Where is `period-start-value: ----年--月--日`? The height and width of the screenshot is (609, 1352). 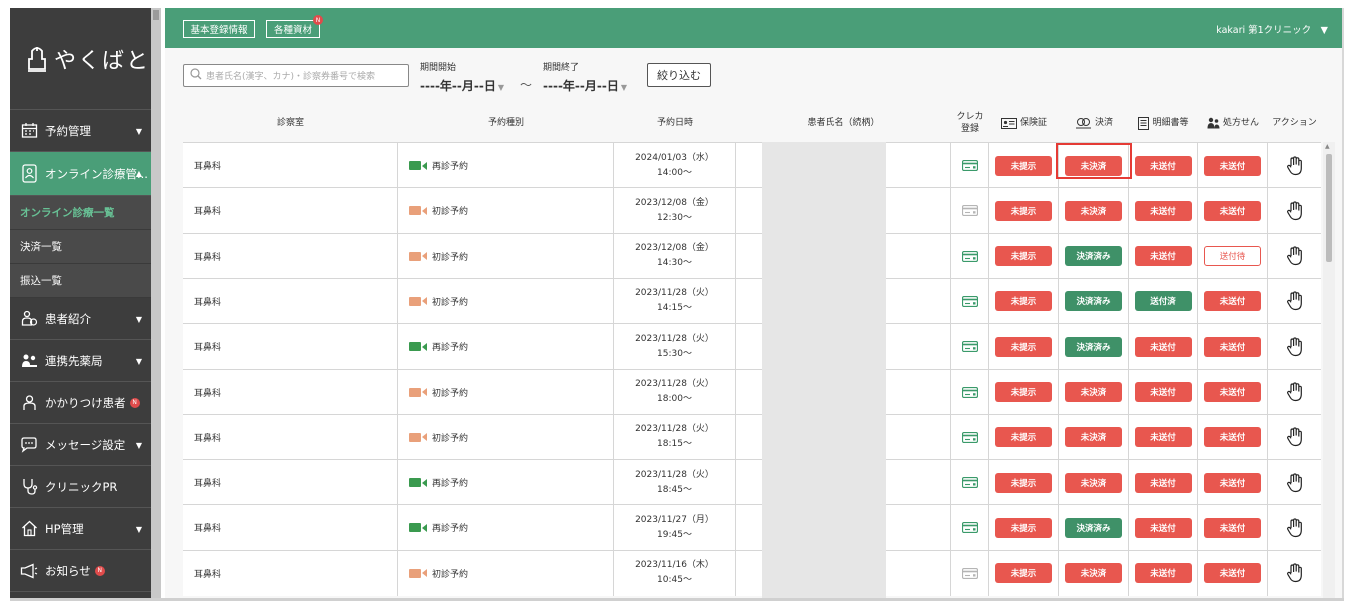 period-start-value: ----年--月--日 is located at coordinates (458, 86).